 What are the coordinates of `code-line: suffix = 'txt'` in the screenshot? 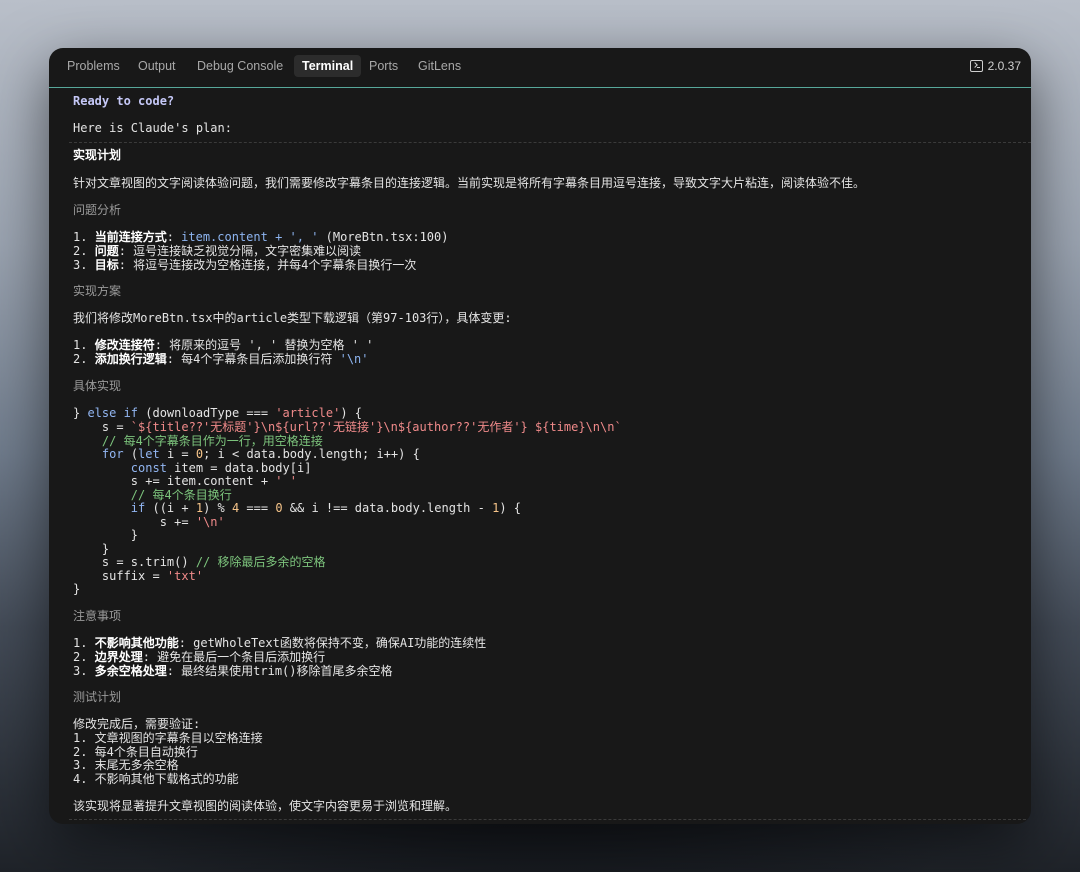 It's located at (138, 576).